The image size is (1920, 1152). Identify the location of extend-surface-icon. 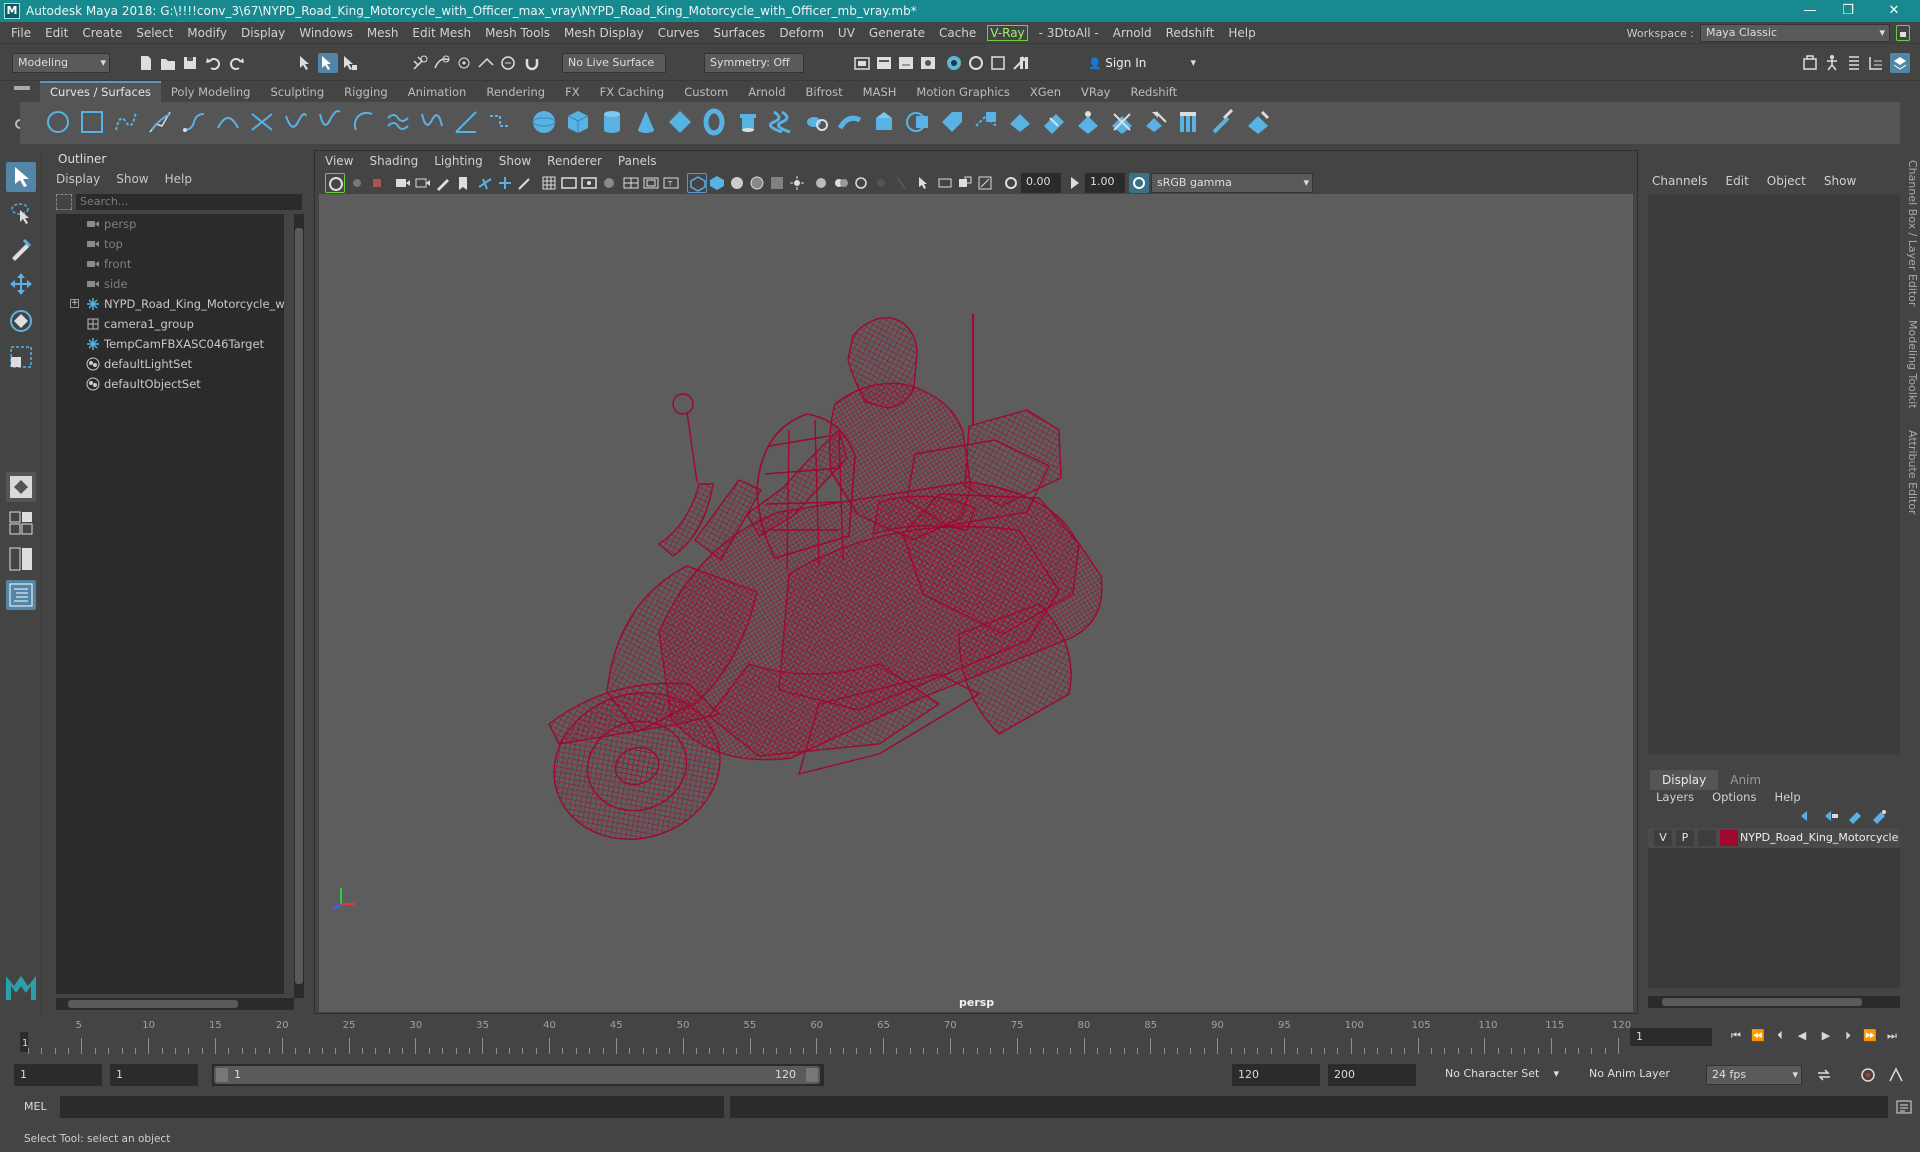
(1088, 122).